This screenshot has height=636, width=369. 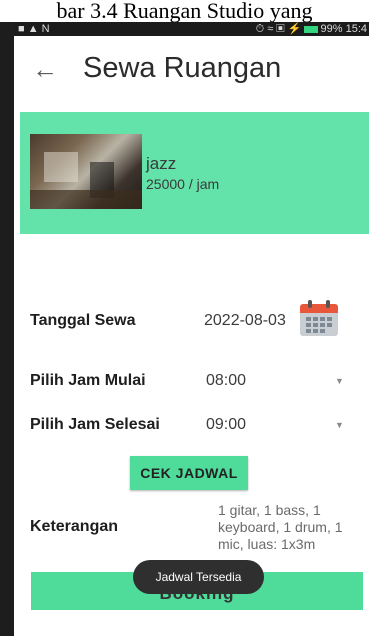 What do you see at coordinates (356, 29) in the screenshot?
I see `clock: 15:4` at bounding box center [356, 29].